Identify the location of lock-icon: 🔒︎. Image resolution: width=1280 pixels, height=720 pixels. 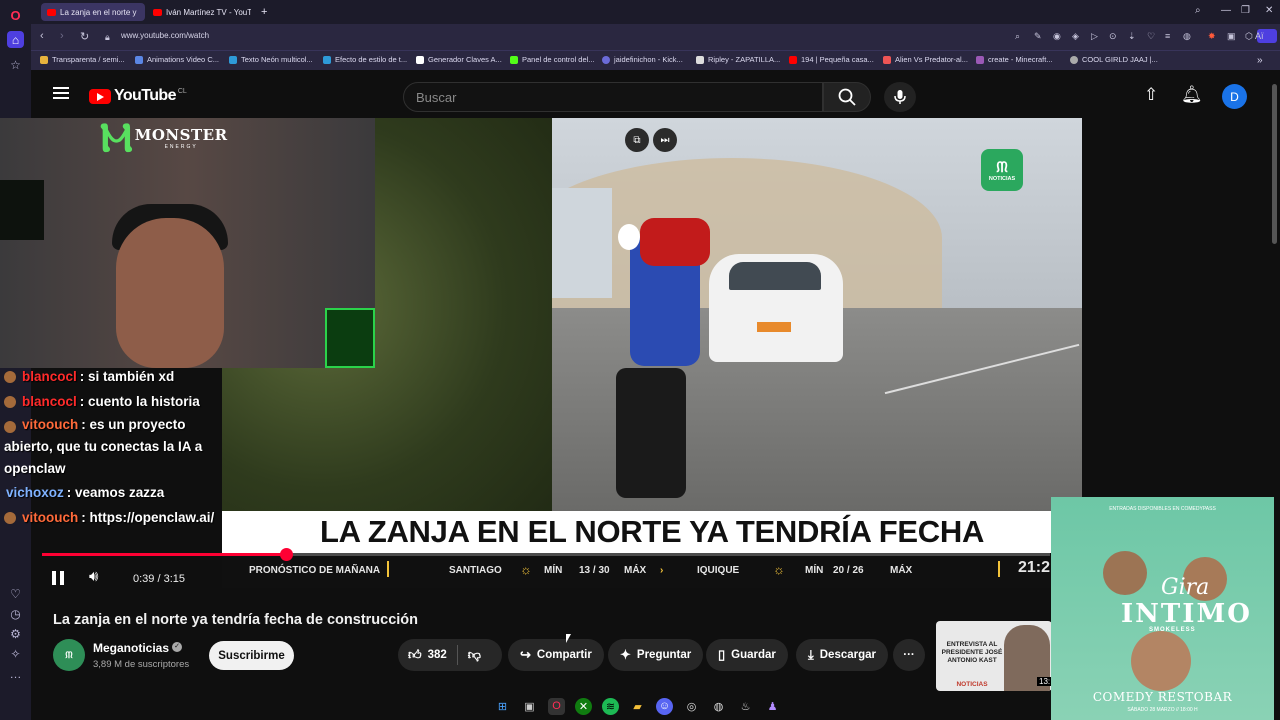
(107, 37).